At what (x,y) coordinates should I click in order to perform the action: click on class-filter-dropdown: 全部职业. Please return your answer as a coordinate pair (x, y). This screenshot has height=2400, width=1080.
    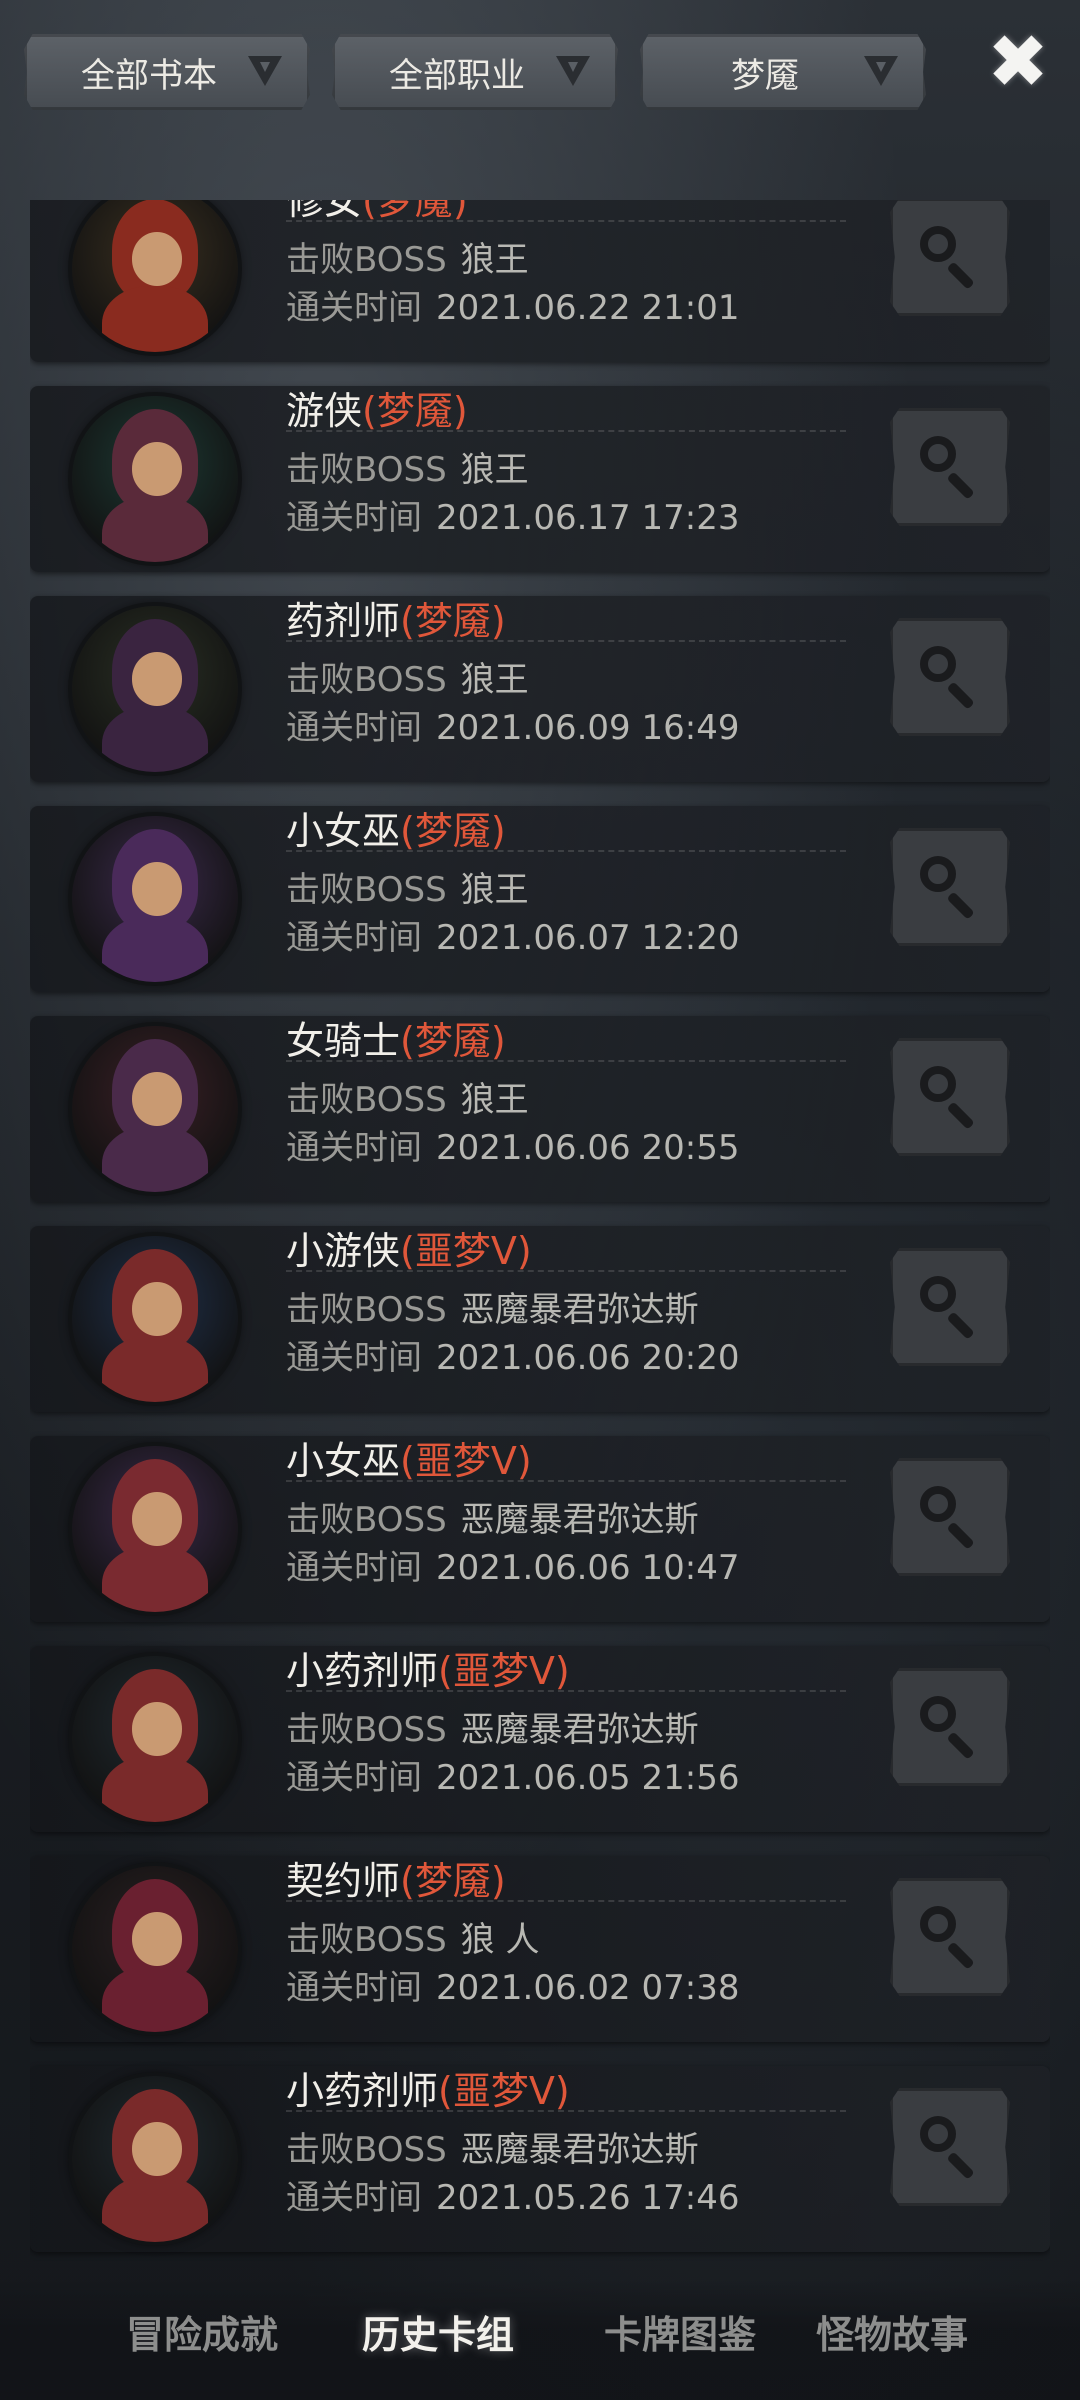
    Looking at the image, I should click on (475, 72).